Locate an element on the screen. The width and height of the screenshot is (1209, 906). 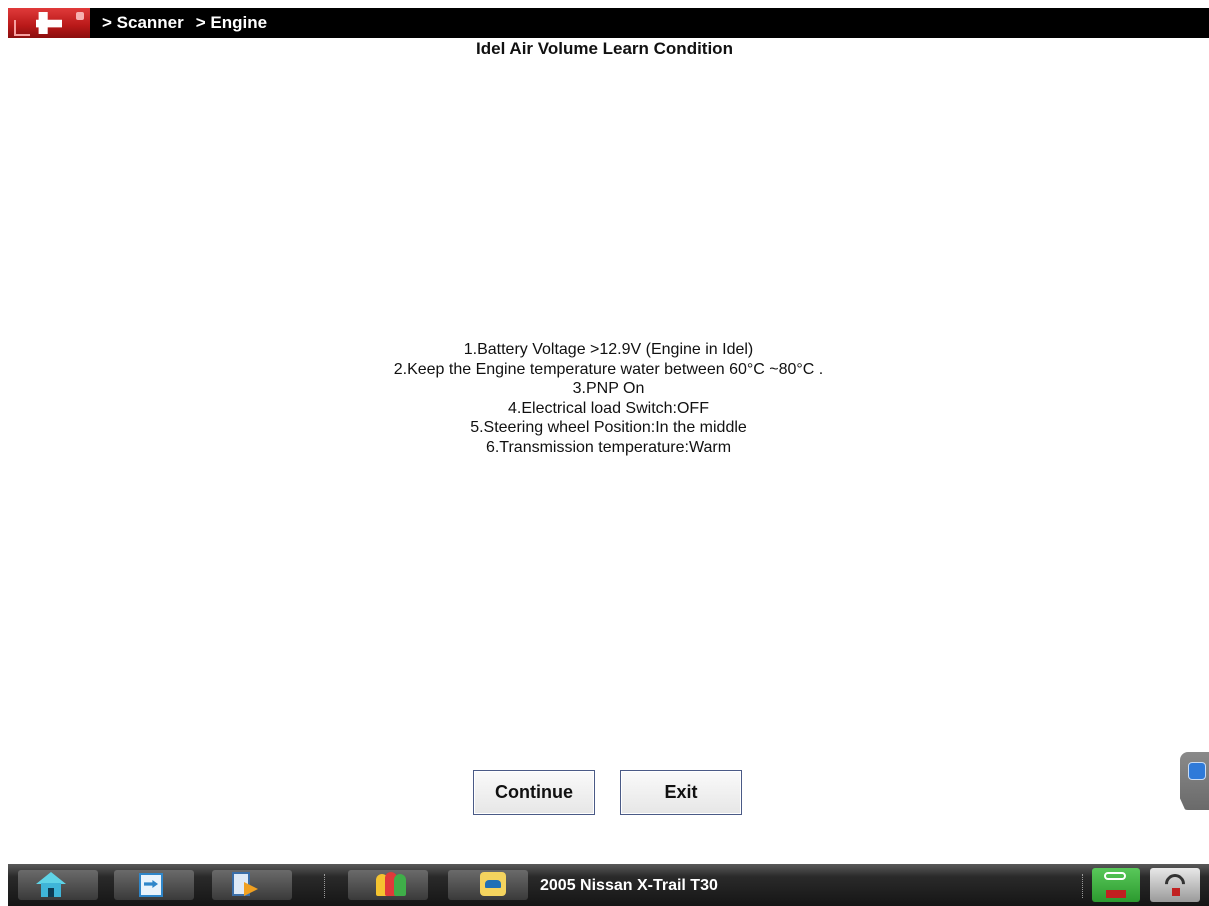
scanner-logo-icon is located at coordinates (49, 23).